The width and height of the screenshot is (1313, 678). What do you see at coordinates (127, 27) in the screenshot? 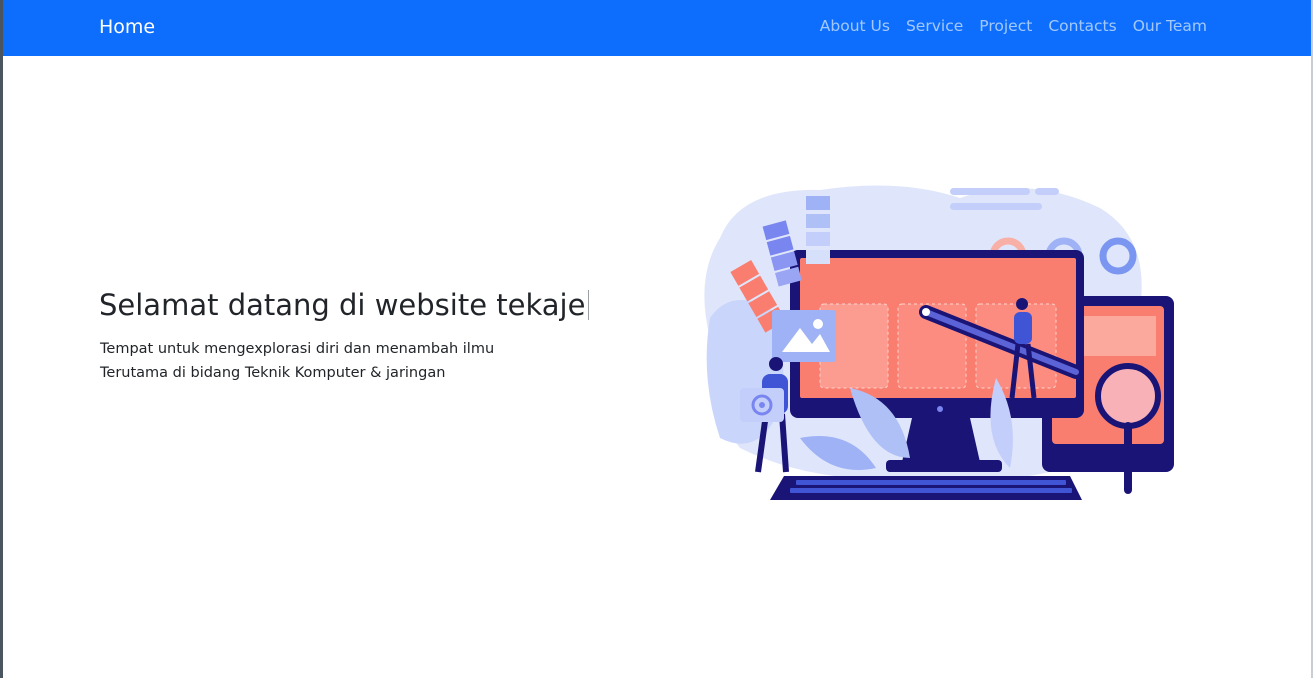
I see `home-link: Home` at bounding box center [127, 27].